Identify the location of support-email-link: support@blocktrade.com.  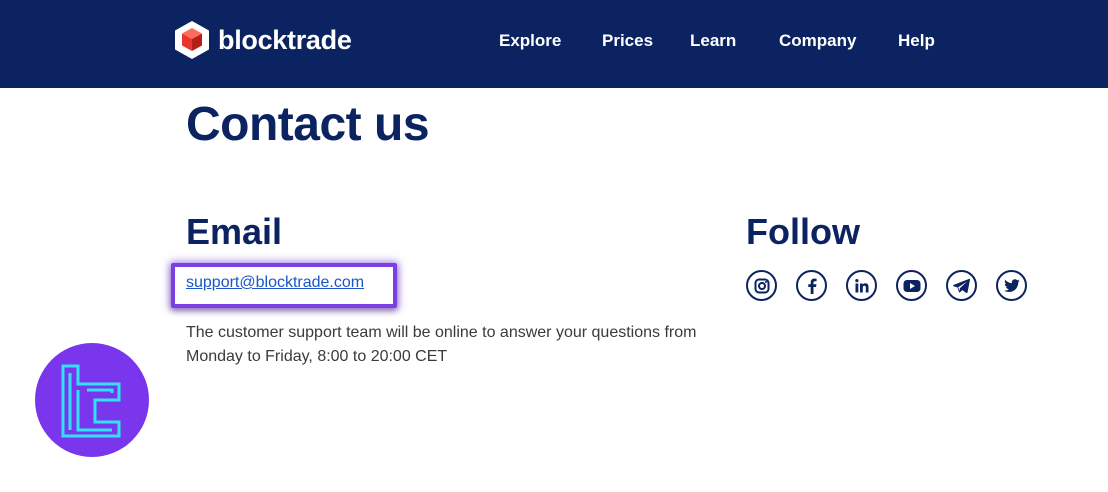
(275, 283).